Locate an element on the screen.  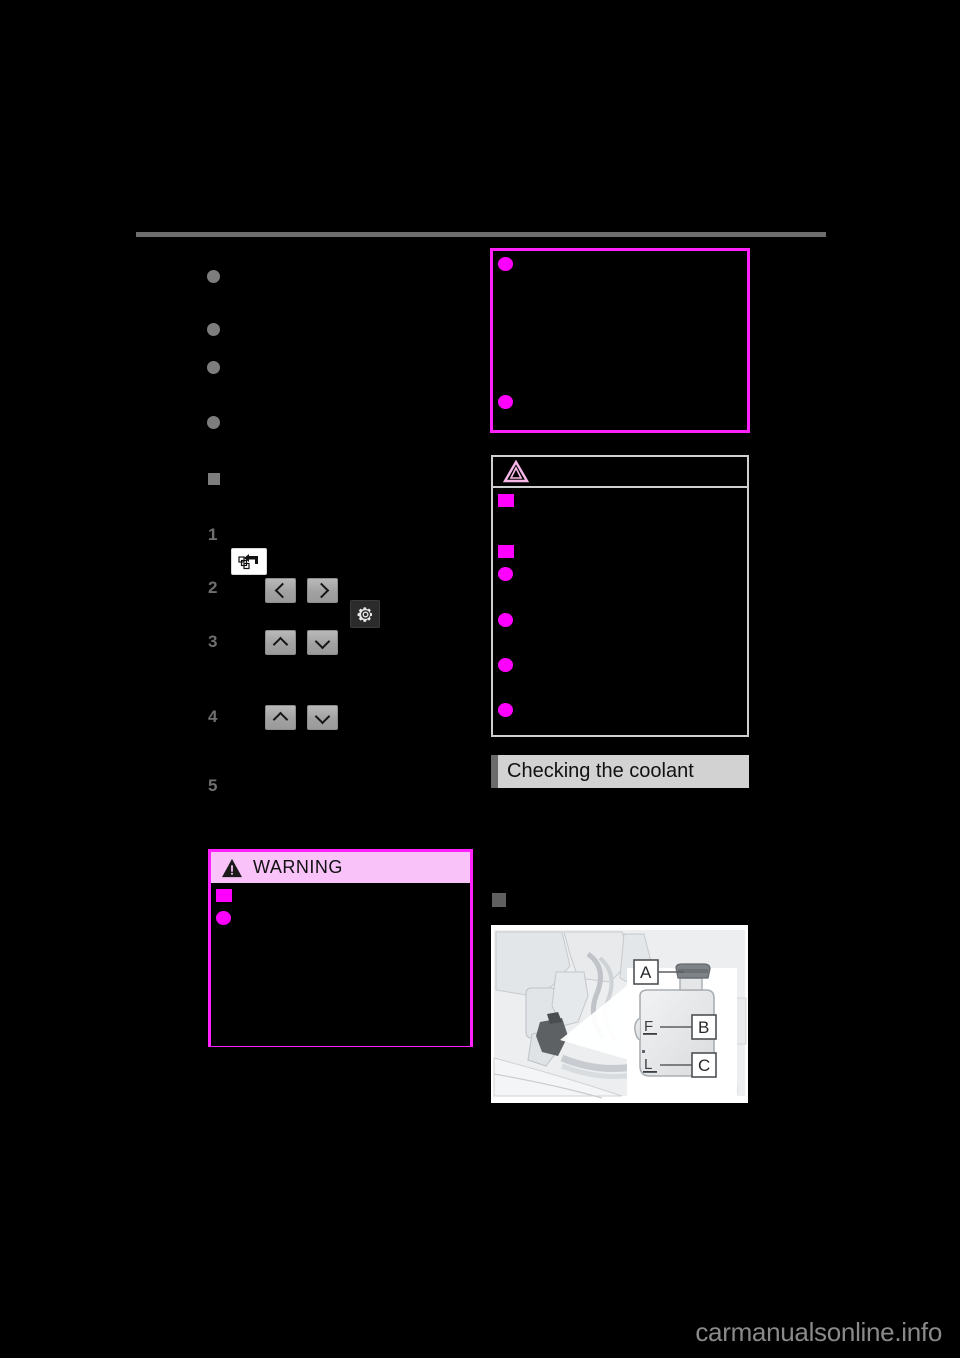
notice-box-bottom-header is located at coordinates (620, 472).